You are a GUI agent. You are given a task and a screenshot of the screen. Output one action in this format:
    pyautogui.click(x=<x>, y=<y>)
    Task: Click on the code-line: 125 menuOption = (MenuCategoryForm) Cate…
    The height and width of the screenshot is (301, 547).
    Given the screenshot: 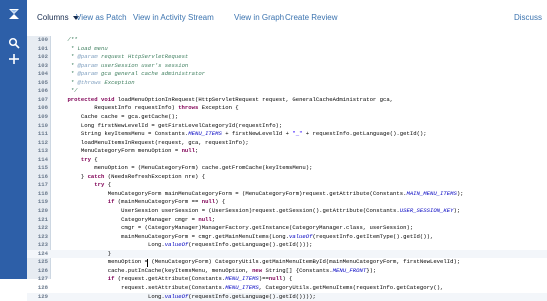 What is the action you would take?
    pyautogui.click(x=287, y=262)
    